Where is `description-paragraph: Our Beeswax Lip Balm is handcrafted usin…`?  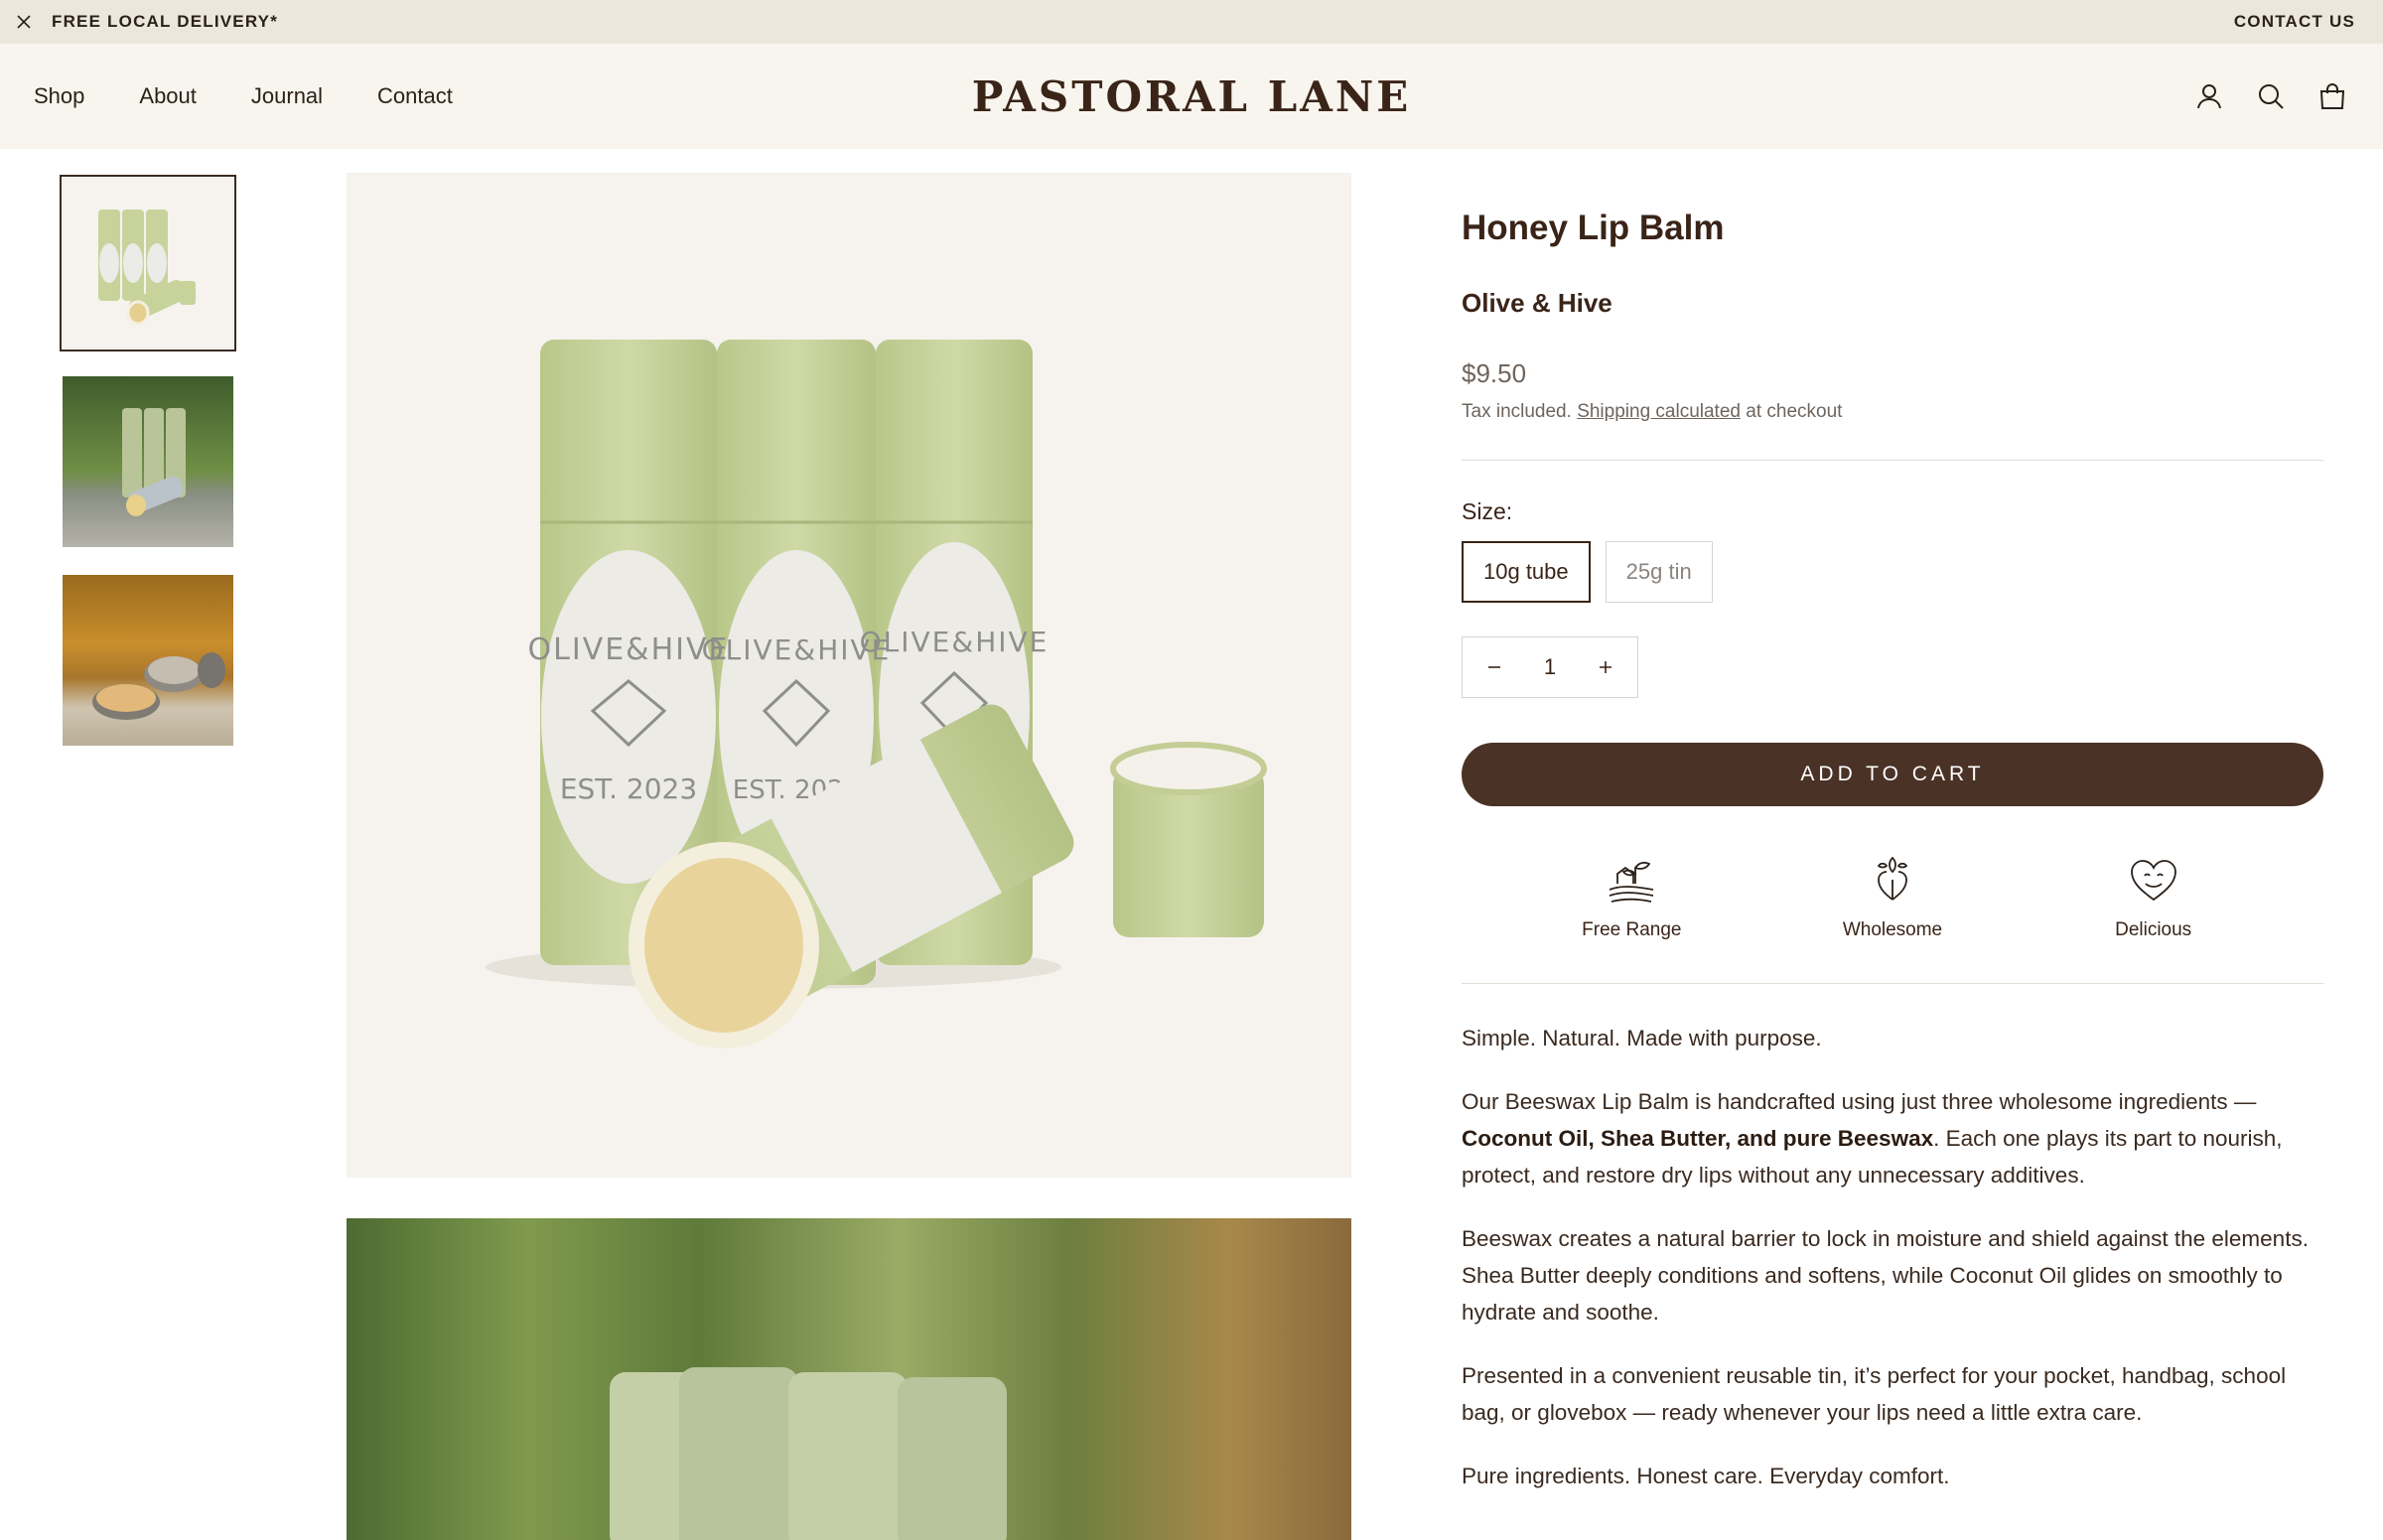 description-paragraph: Our Beeswax Lip Balm is handcrafted usin… is located at coordinates (1892, 1138).